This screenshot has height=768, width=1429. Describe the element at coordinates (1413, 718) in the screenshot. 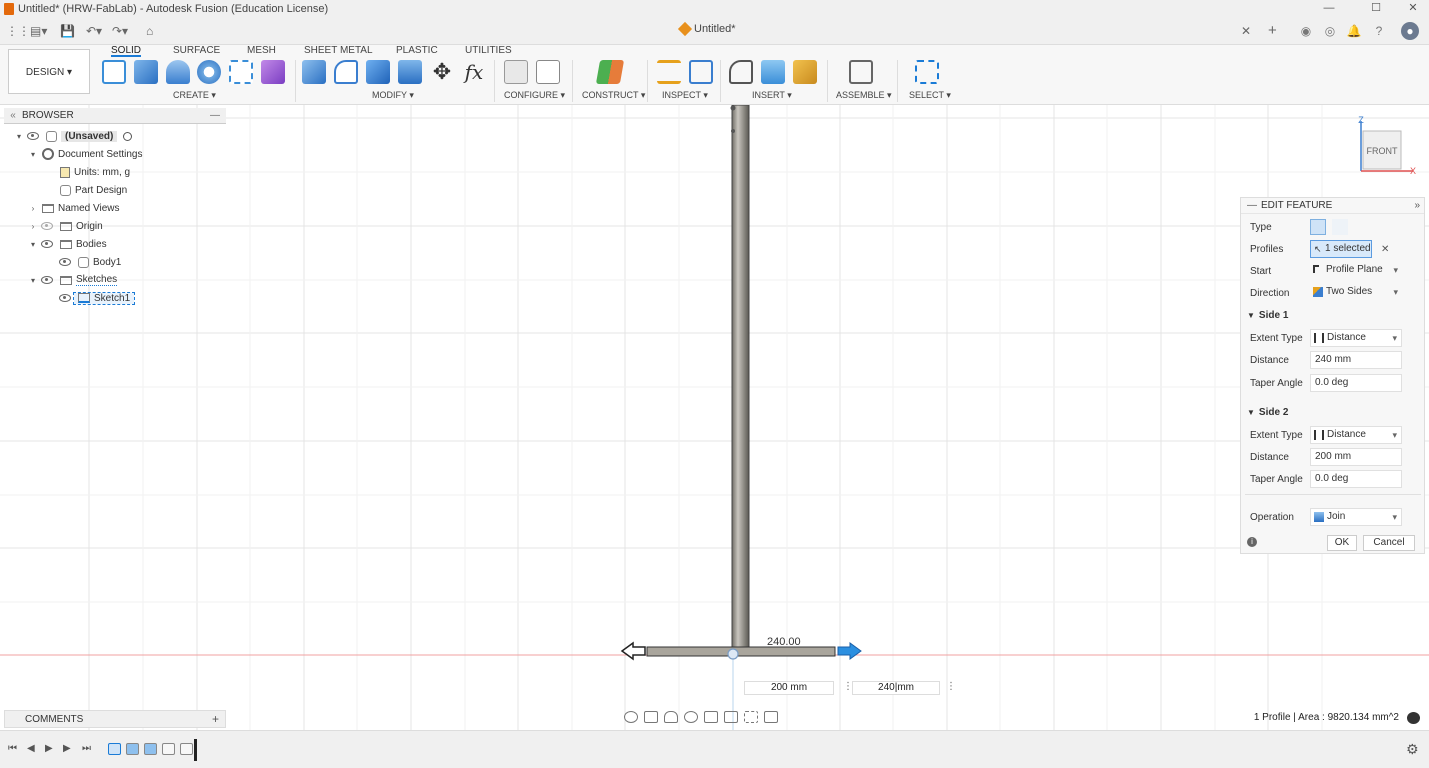

I see `chat-icon` at that location.